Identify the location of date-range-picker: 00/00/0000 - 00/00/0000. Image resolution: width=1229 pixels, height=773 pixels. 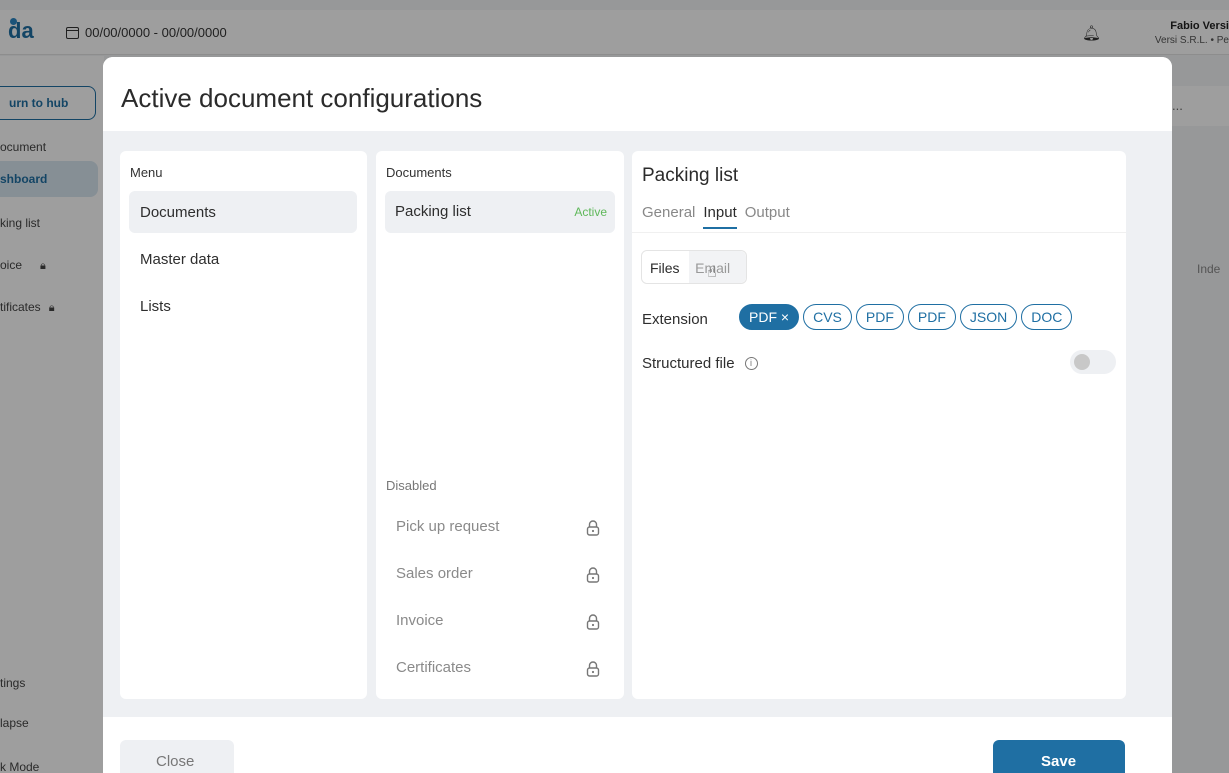
(146, 32).